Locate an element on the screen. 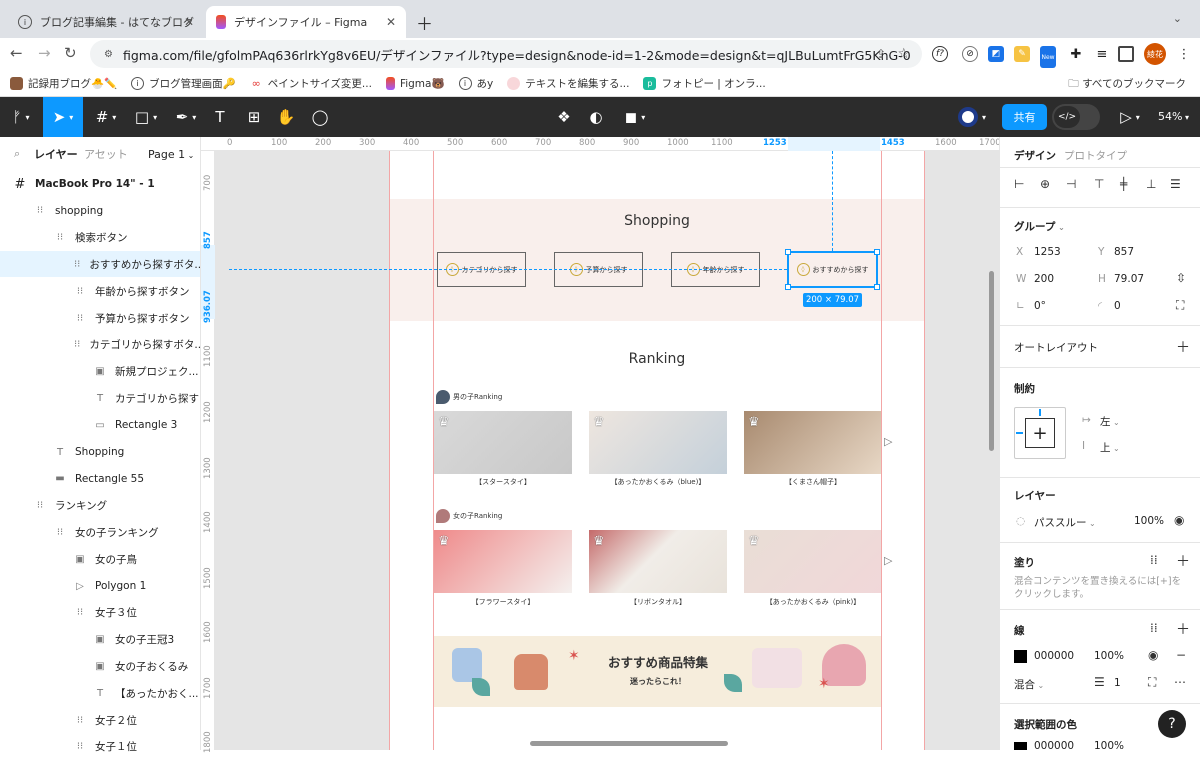 The height and width of the screenshot is (760, 1200). tab-figma: デザインファイル – Figma ✕ is located at coordinates (306, 22).